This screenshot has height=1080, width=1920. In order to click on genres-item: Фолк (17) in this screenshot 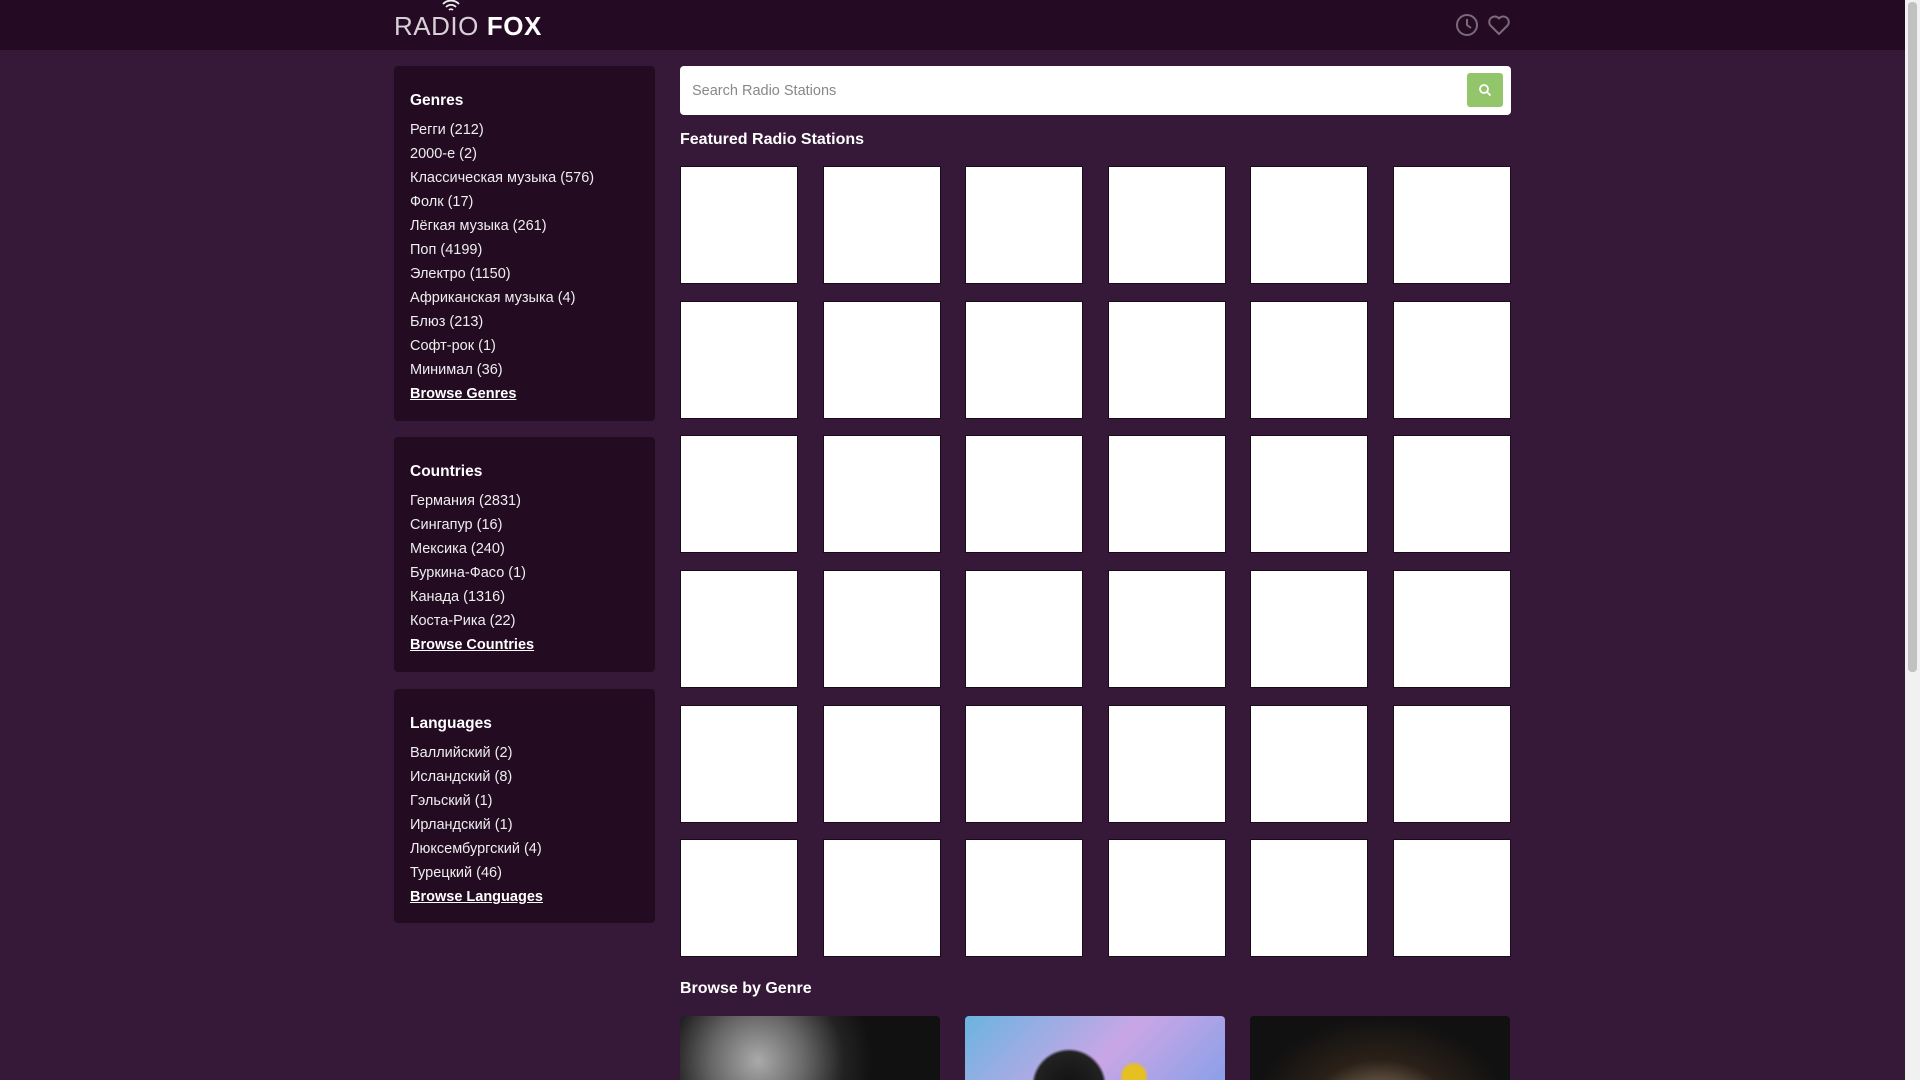, I will do `click(524, 202)`.